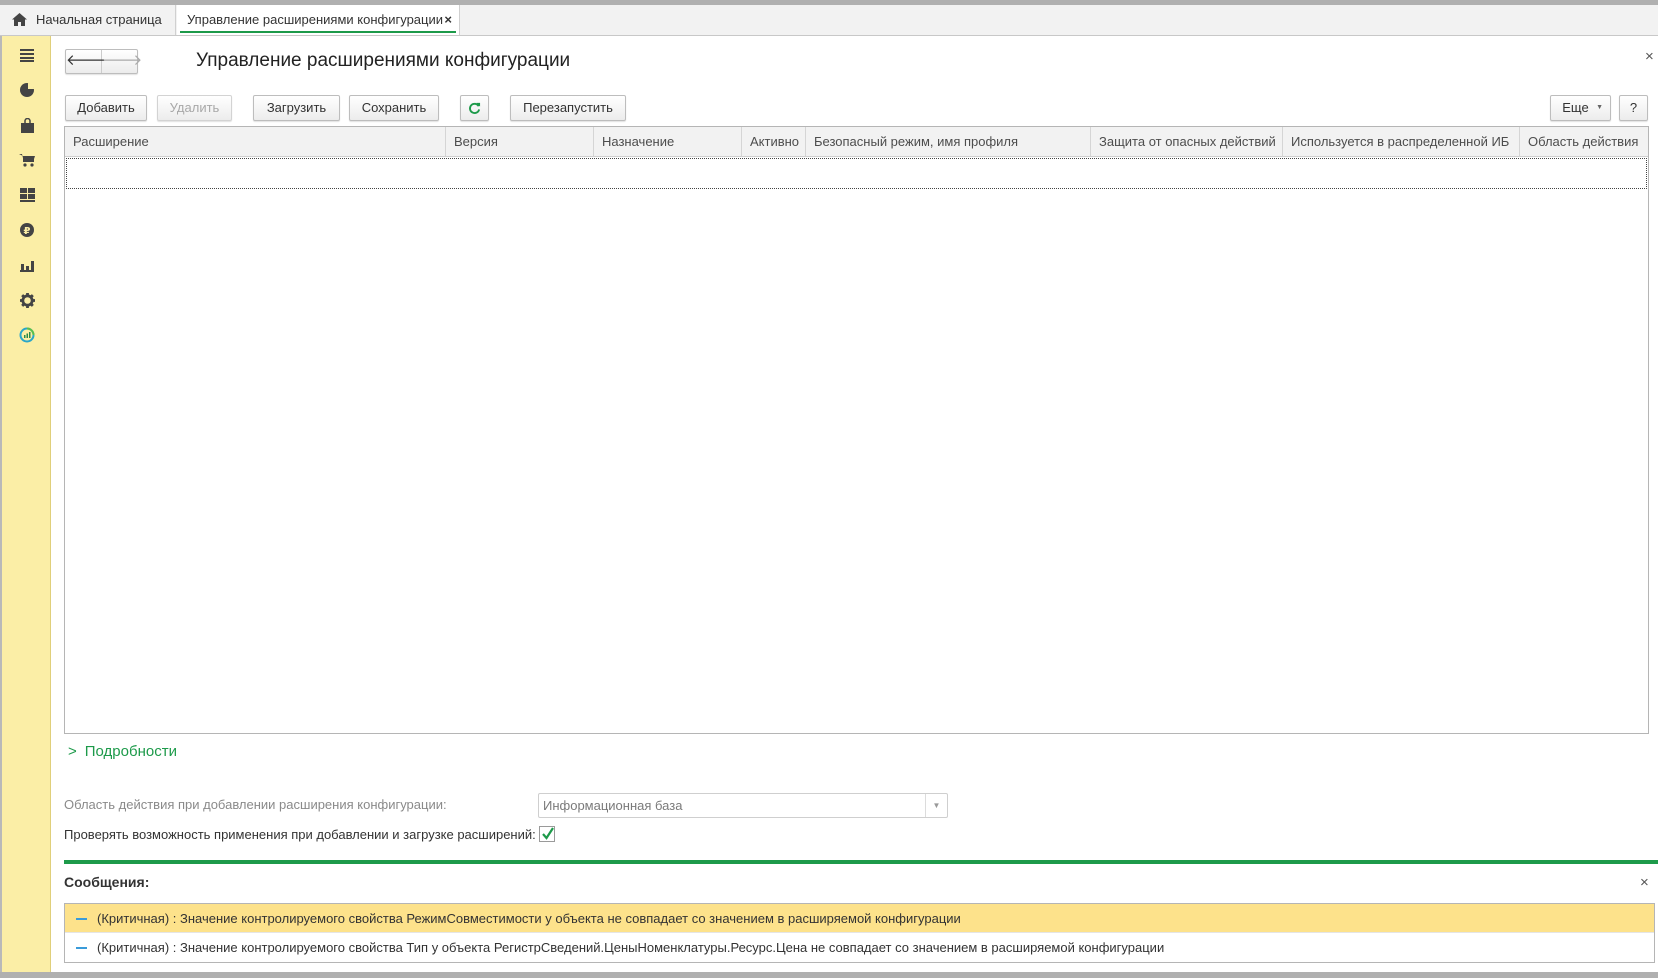 The width and height of the screenshot is (1658, 978). Describe the element at coordinates (1599, 107) in the screenshot. I see `dropdown-arrow-icon: ▼` at that location.